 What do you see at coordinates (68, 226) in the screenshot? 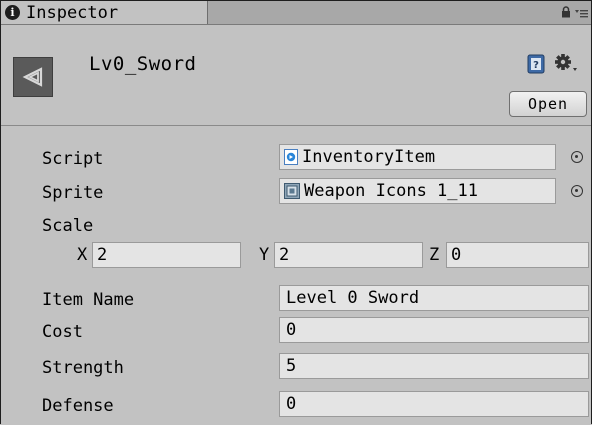
I see `scale-label: Scale` at bounding box center [68, 226].